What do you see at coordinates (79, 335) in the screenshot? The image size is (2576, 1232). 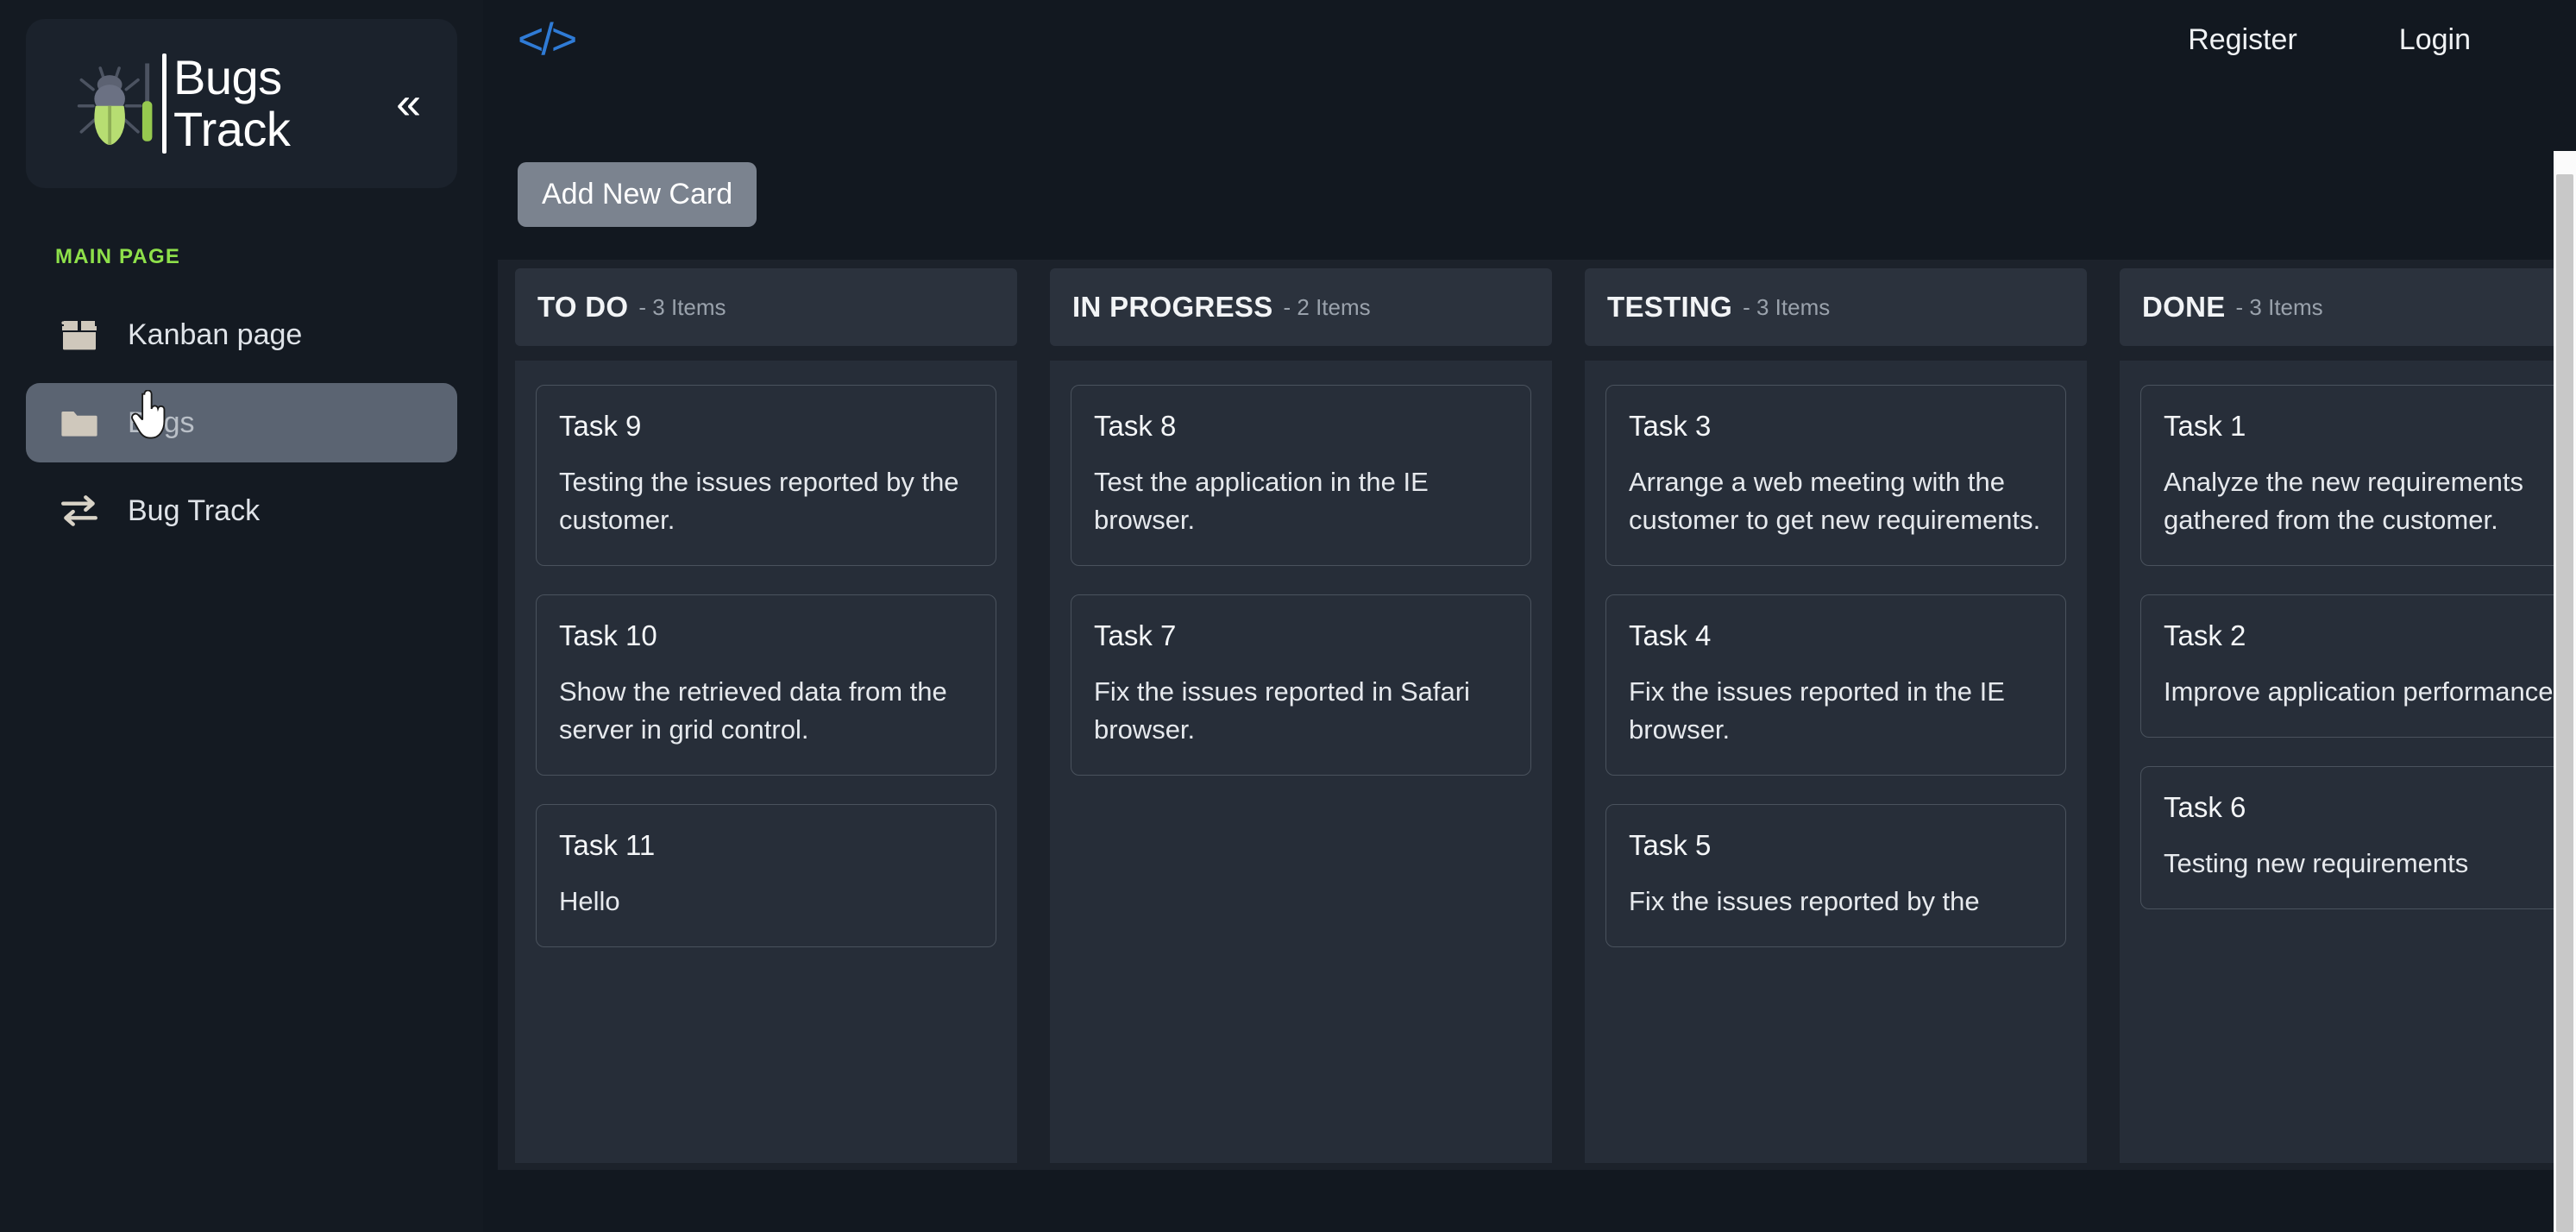 I see `box-icon` at bounding box center [79, 335].